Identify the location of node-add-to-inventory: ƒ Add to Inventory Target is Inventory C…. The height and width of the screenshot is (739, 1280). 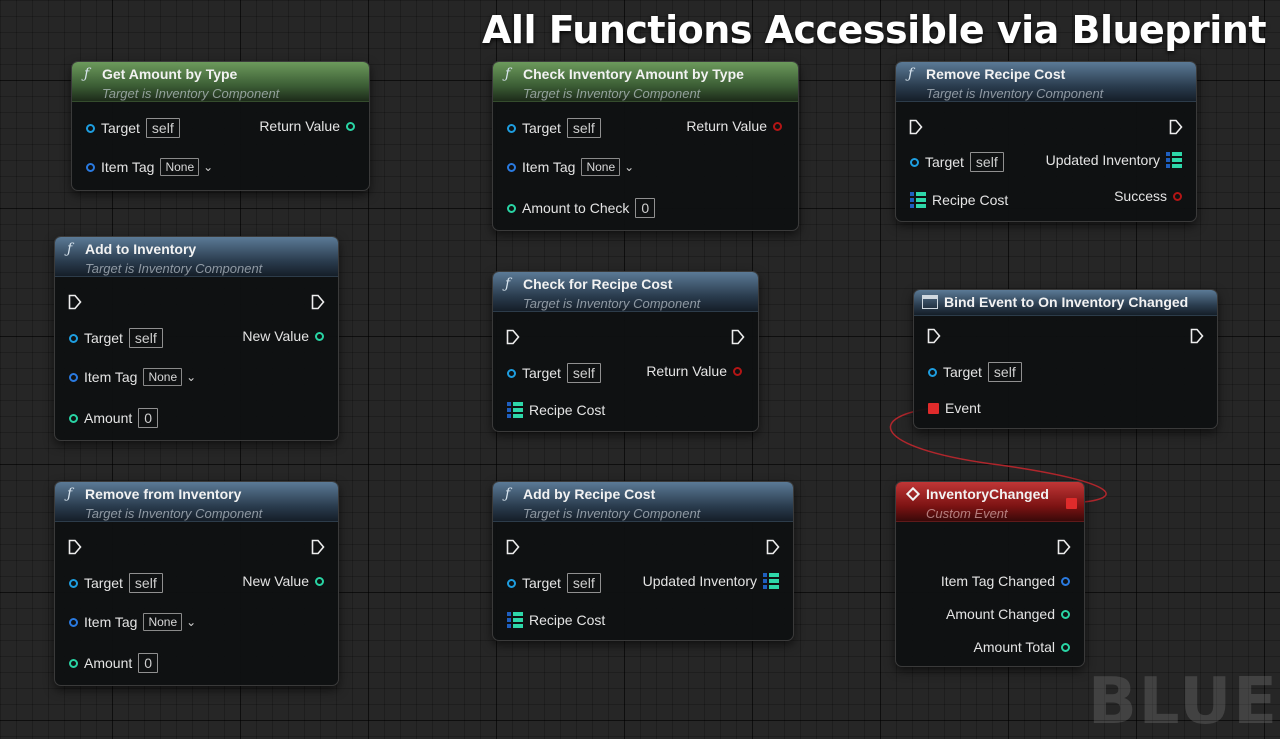
(196, 338).